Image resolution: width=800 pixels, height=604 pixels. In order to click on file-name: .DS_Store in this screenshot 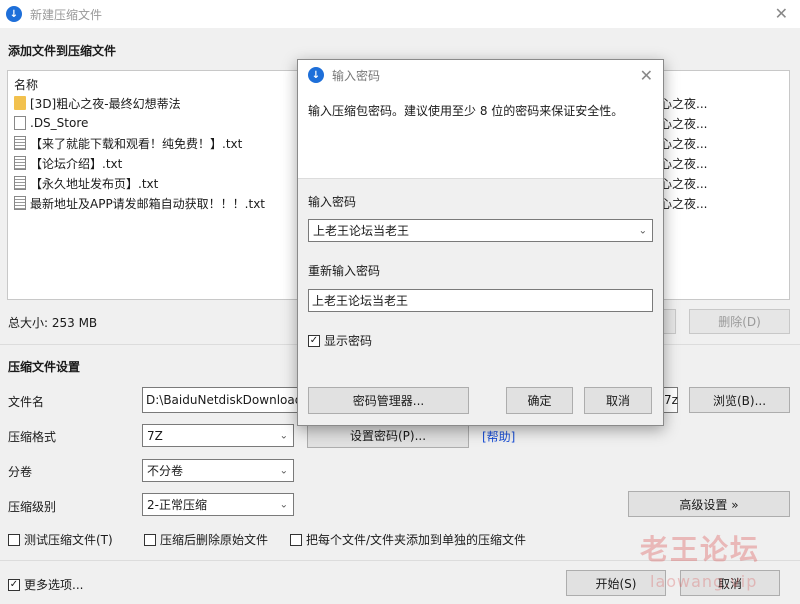, I will do `click(59, 123)`.